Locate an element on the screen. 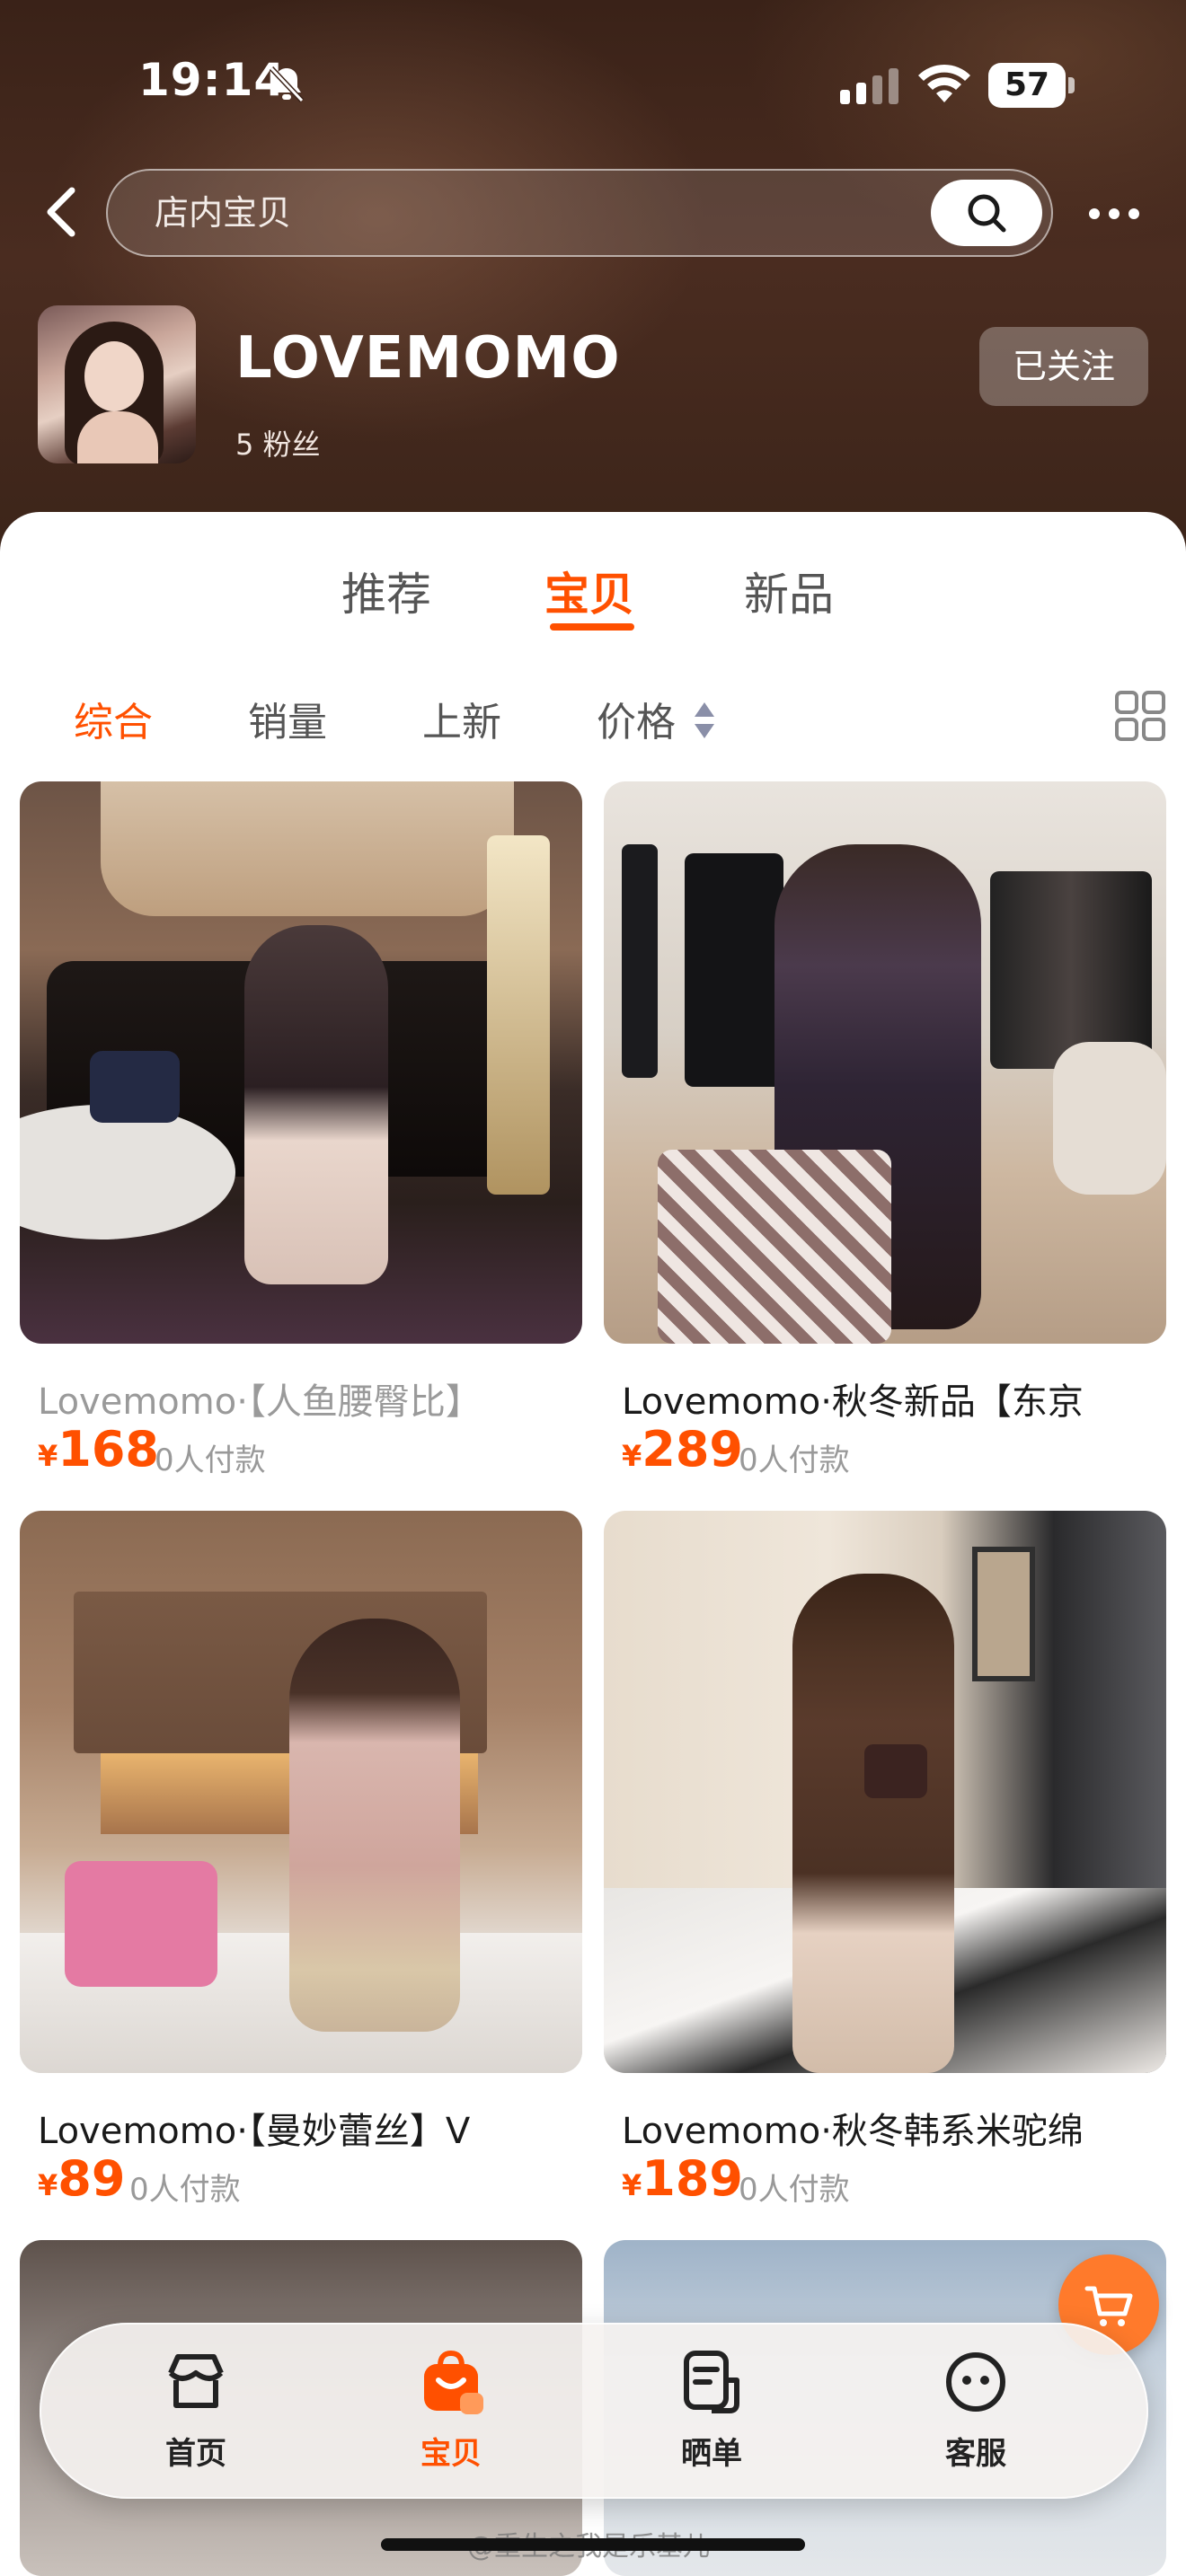 The width and height of the screenshot is (1186, 2576). photo-model-pink is located at coordinates (374, 1825).